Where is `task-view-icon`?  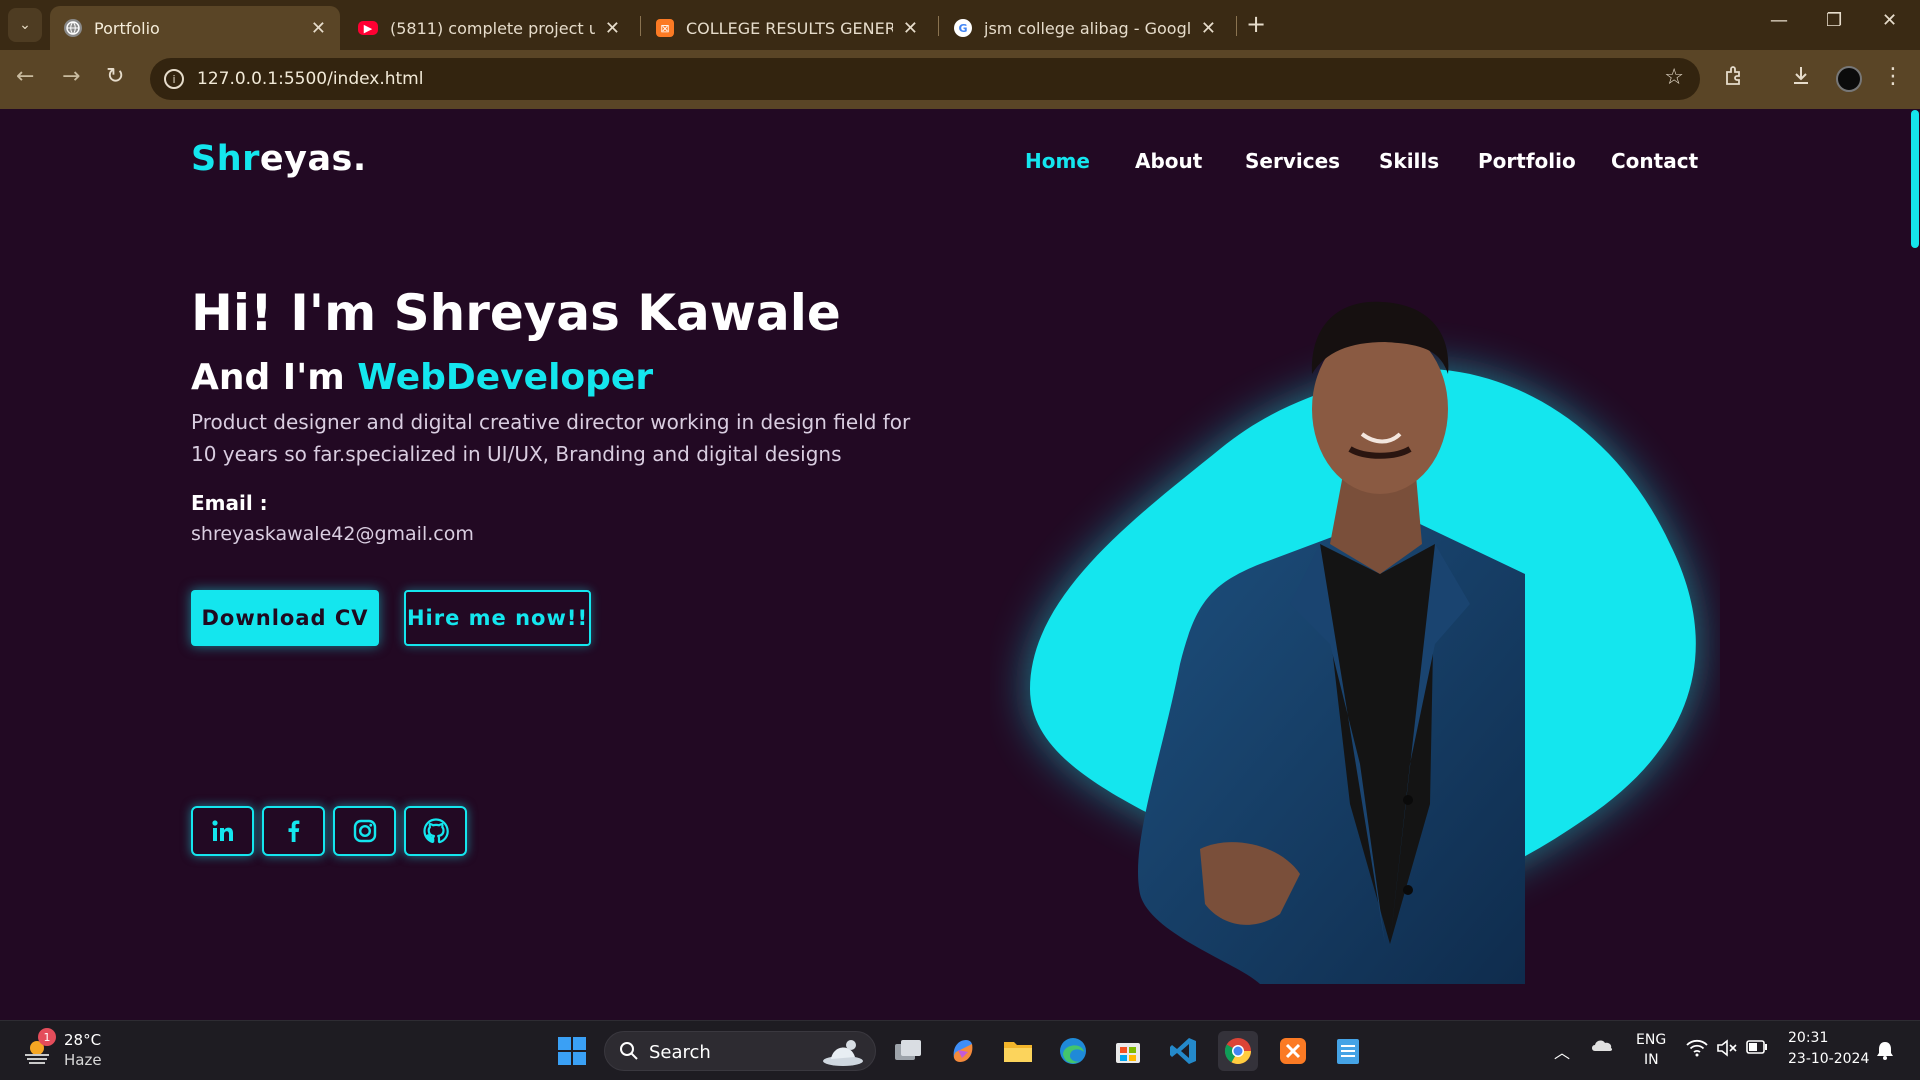 task-view-icon is located at coordinates (908, 1051).